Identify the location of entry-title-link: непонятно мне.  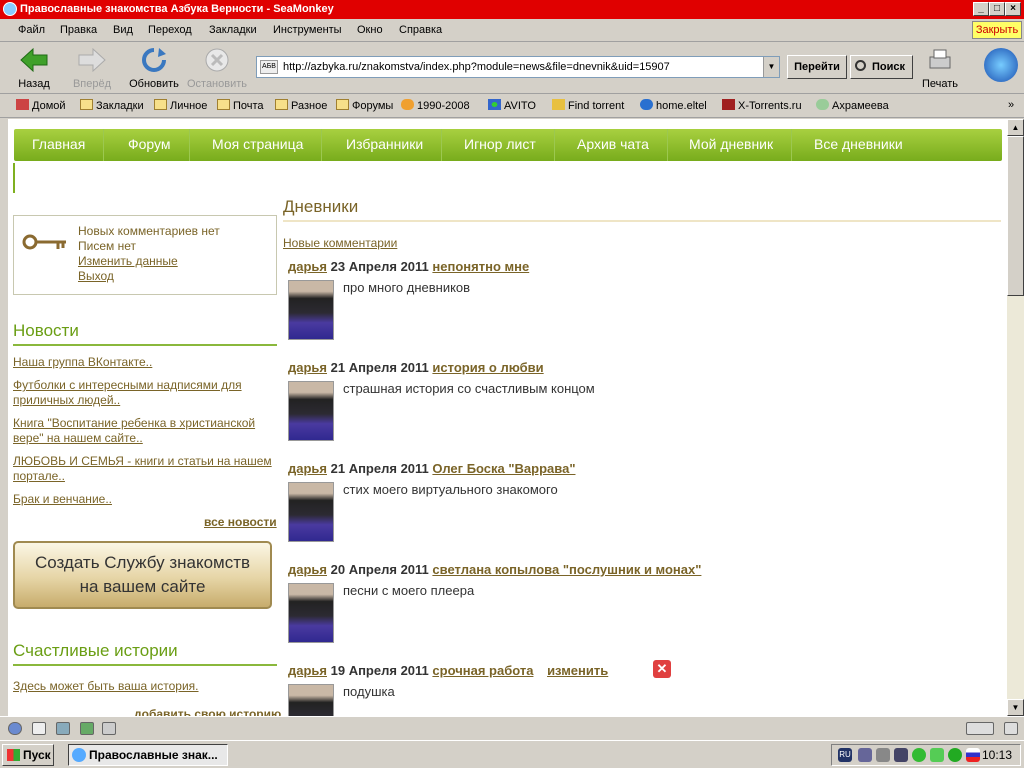
(480, 266).